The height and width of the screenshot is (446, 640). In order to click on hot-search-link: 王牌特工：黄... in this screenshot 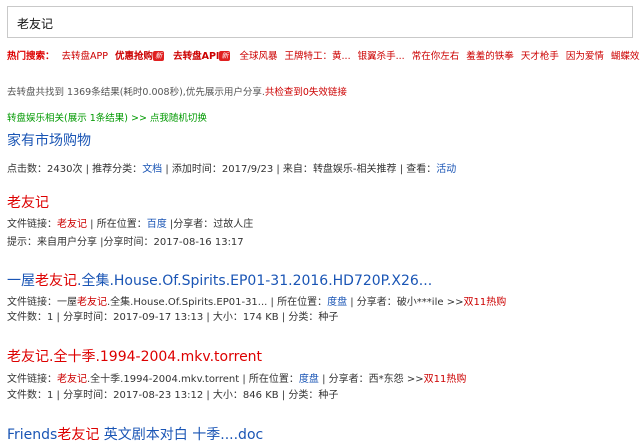, I will do `click(318, 56)`.